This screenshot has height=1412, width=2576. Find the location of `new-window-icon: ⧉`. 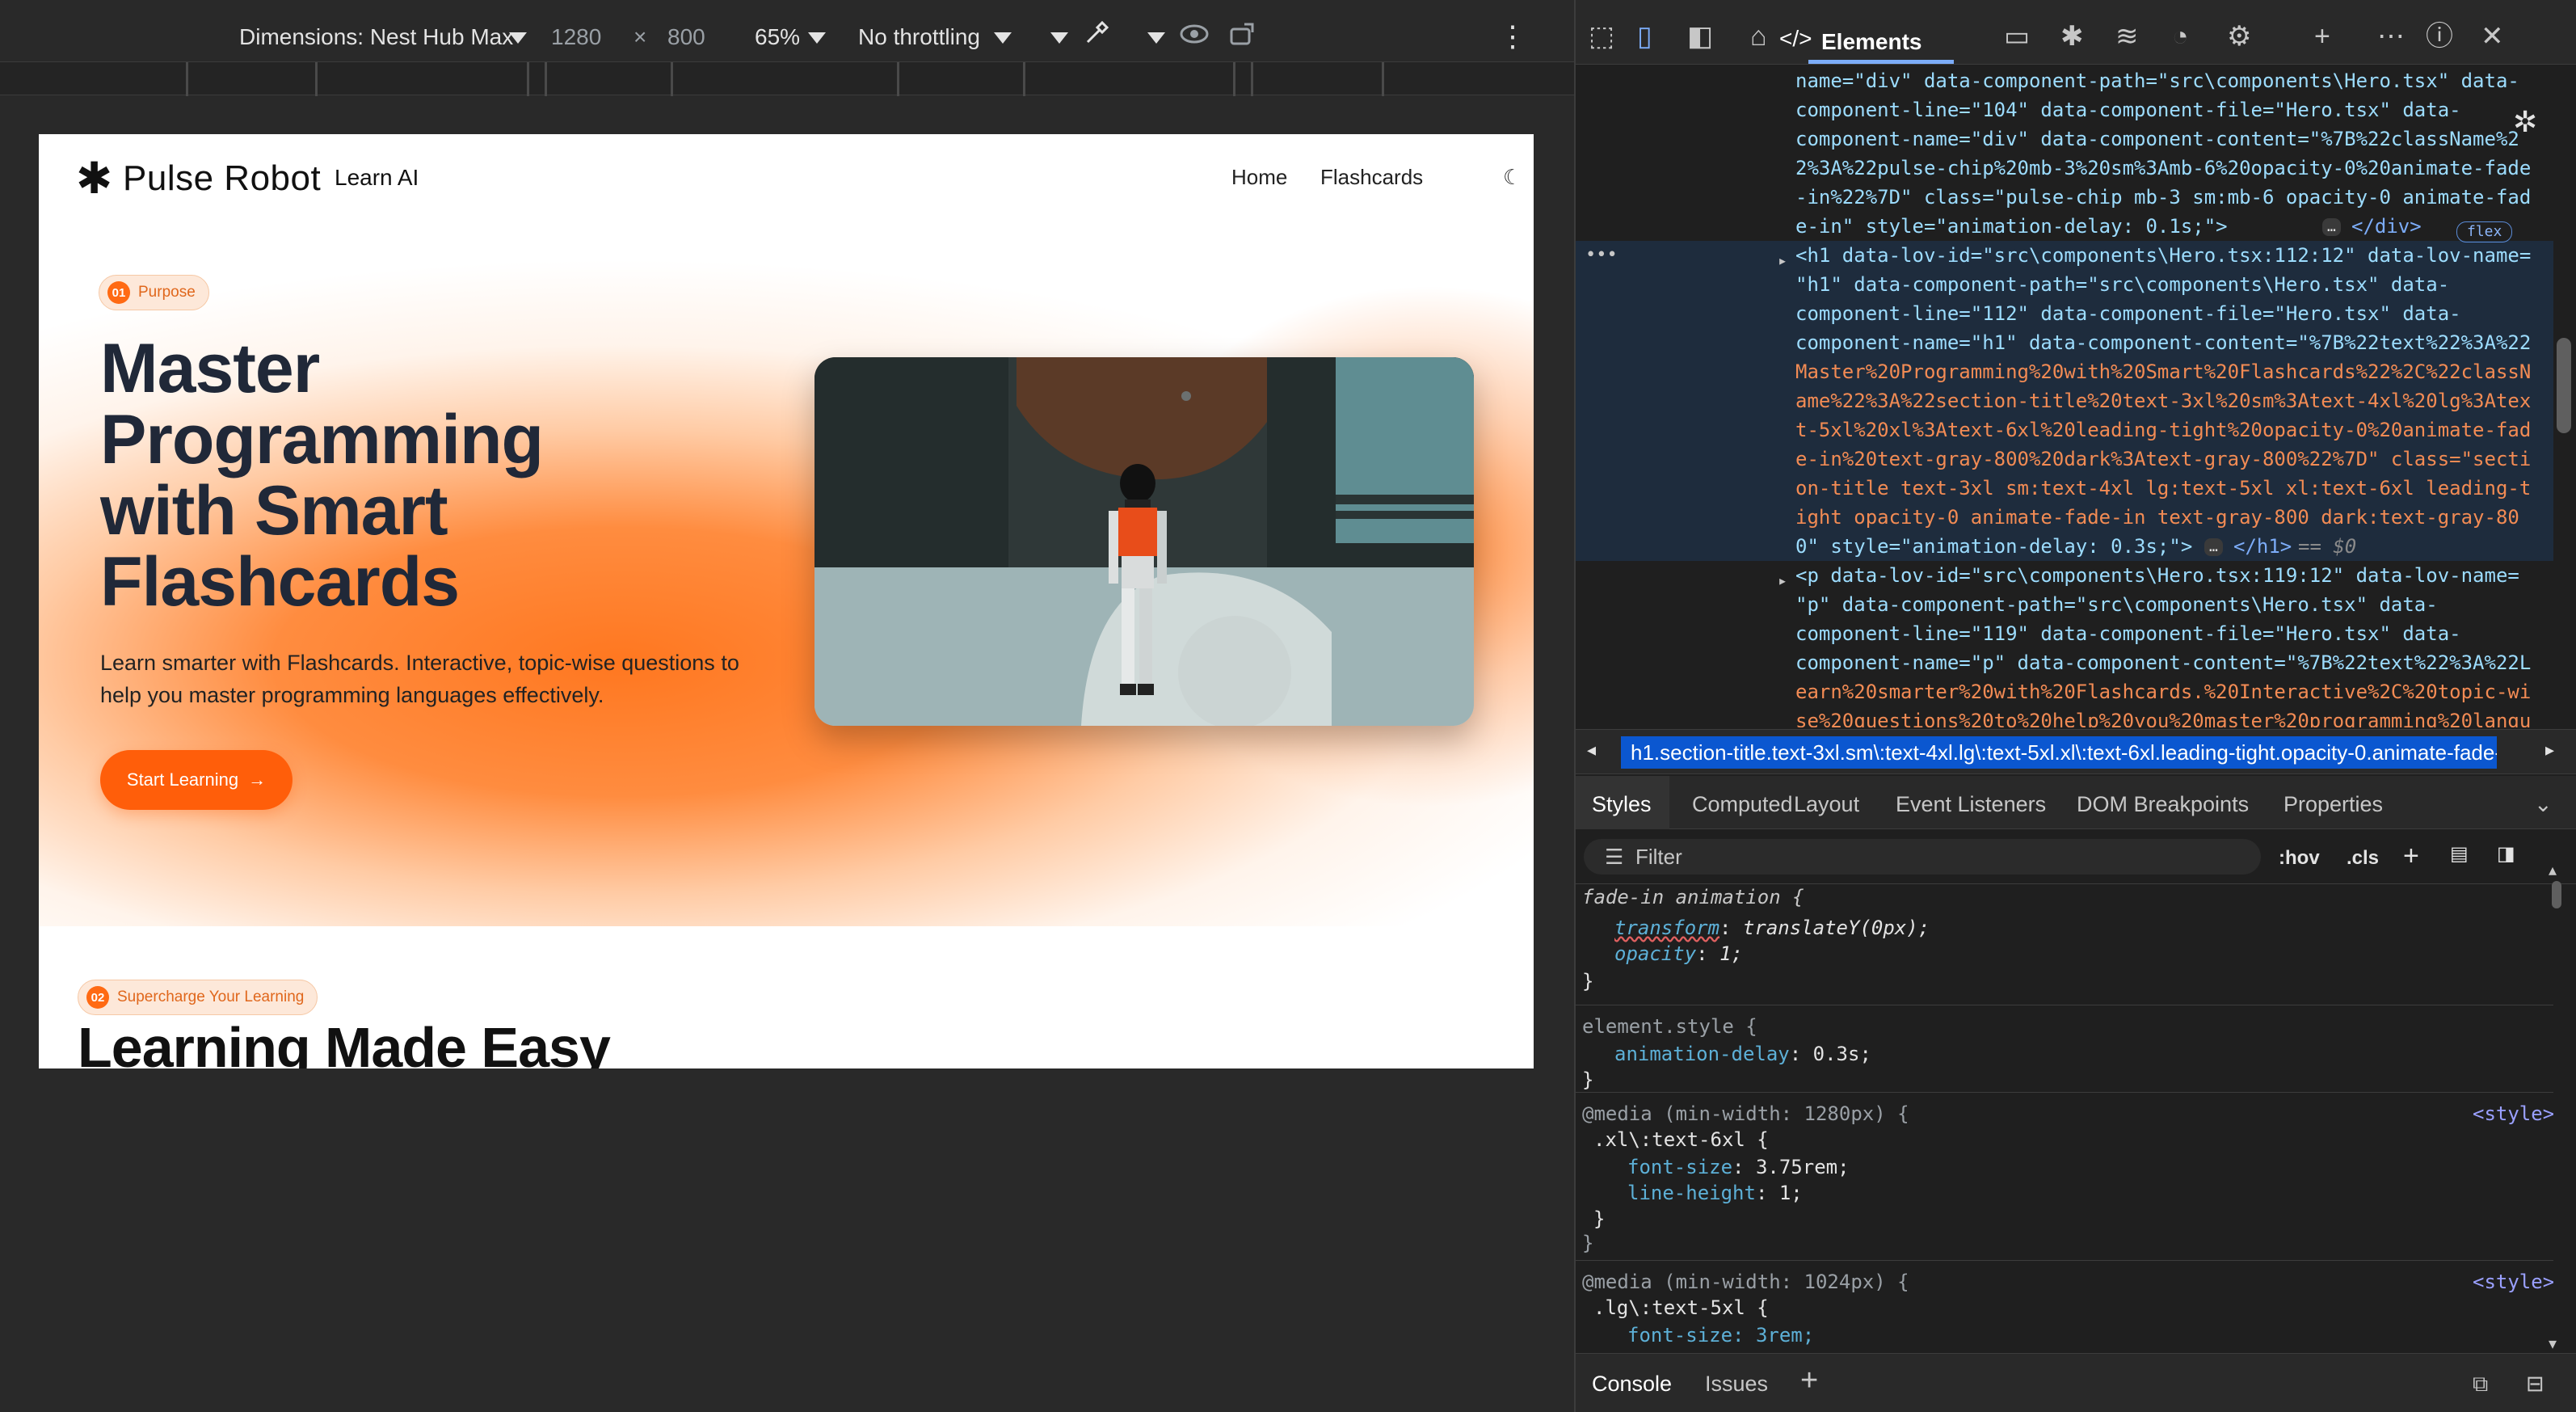

new-window-icon: ⧉ is located at coordinates (2480, 1384).